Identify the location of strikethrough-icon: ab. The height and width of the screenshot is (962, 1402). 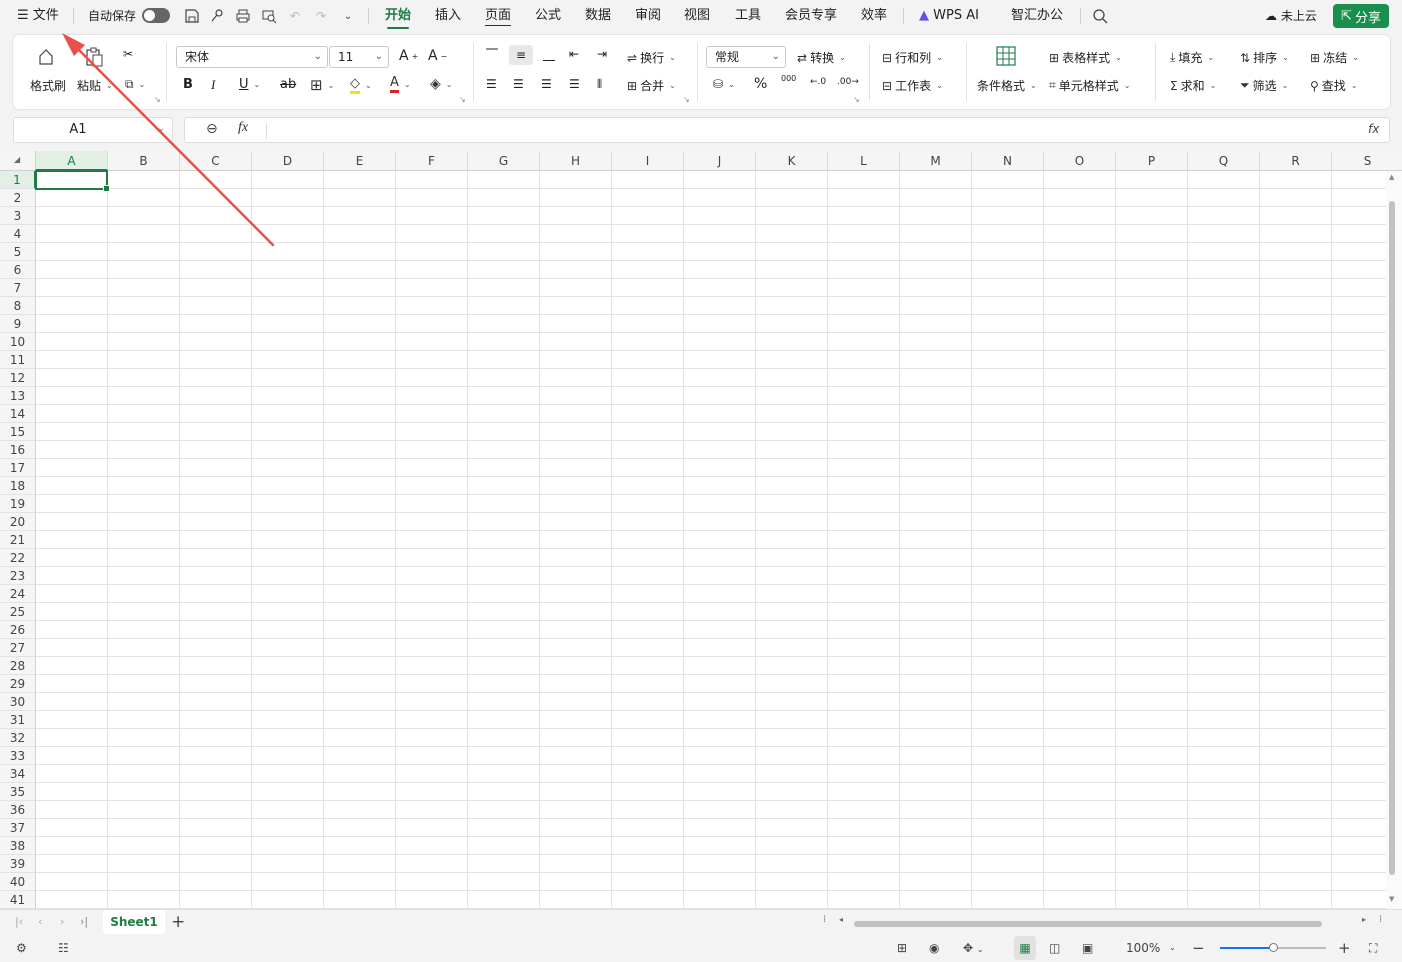
(288, 84).